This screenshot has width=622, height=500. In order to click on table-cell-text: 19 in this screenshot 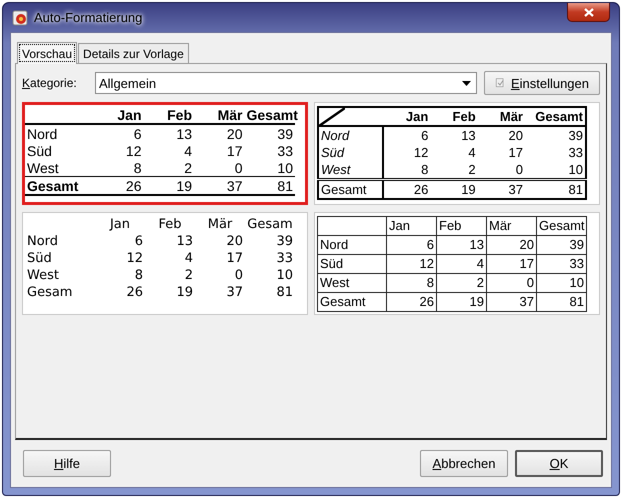, I will do `click(184, 292)`.